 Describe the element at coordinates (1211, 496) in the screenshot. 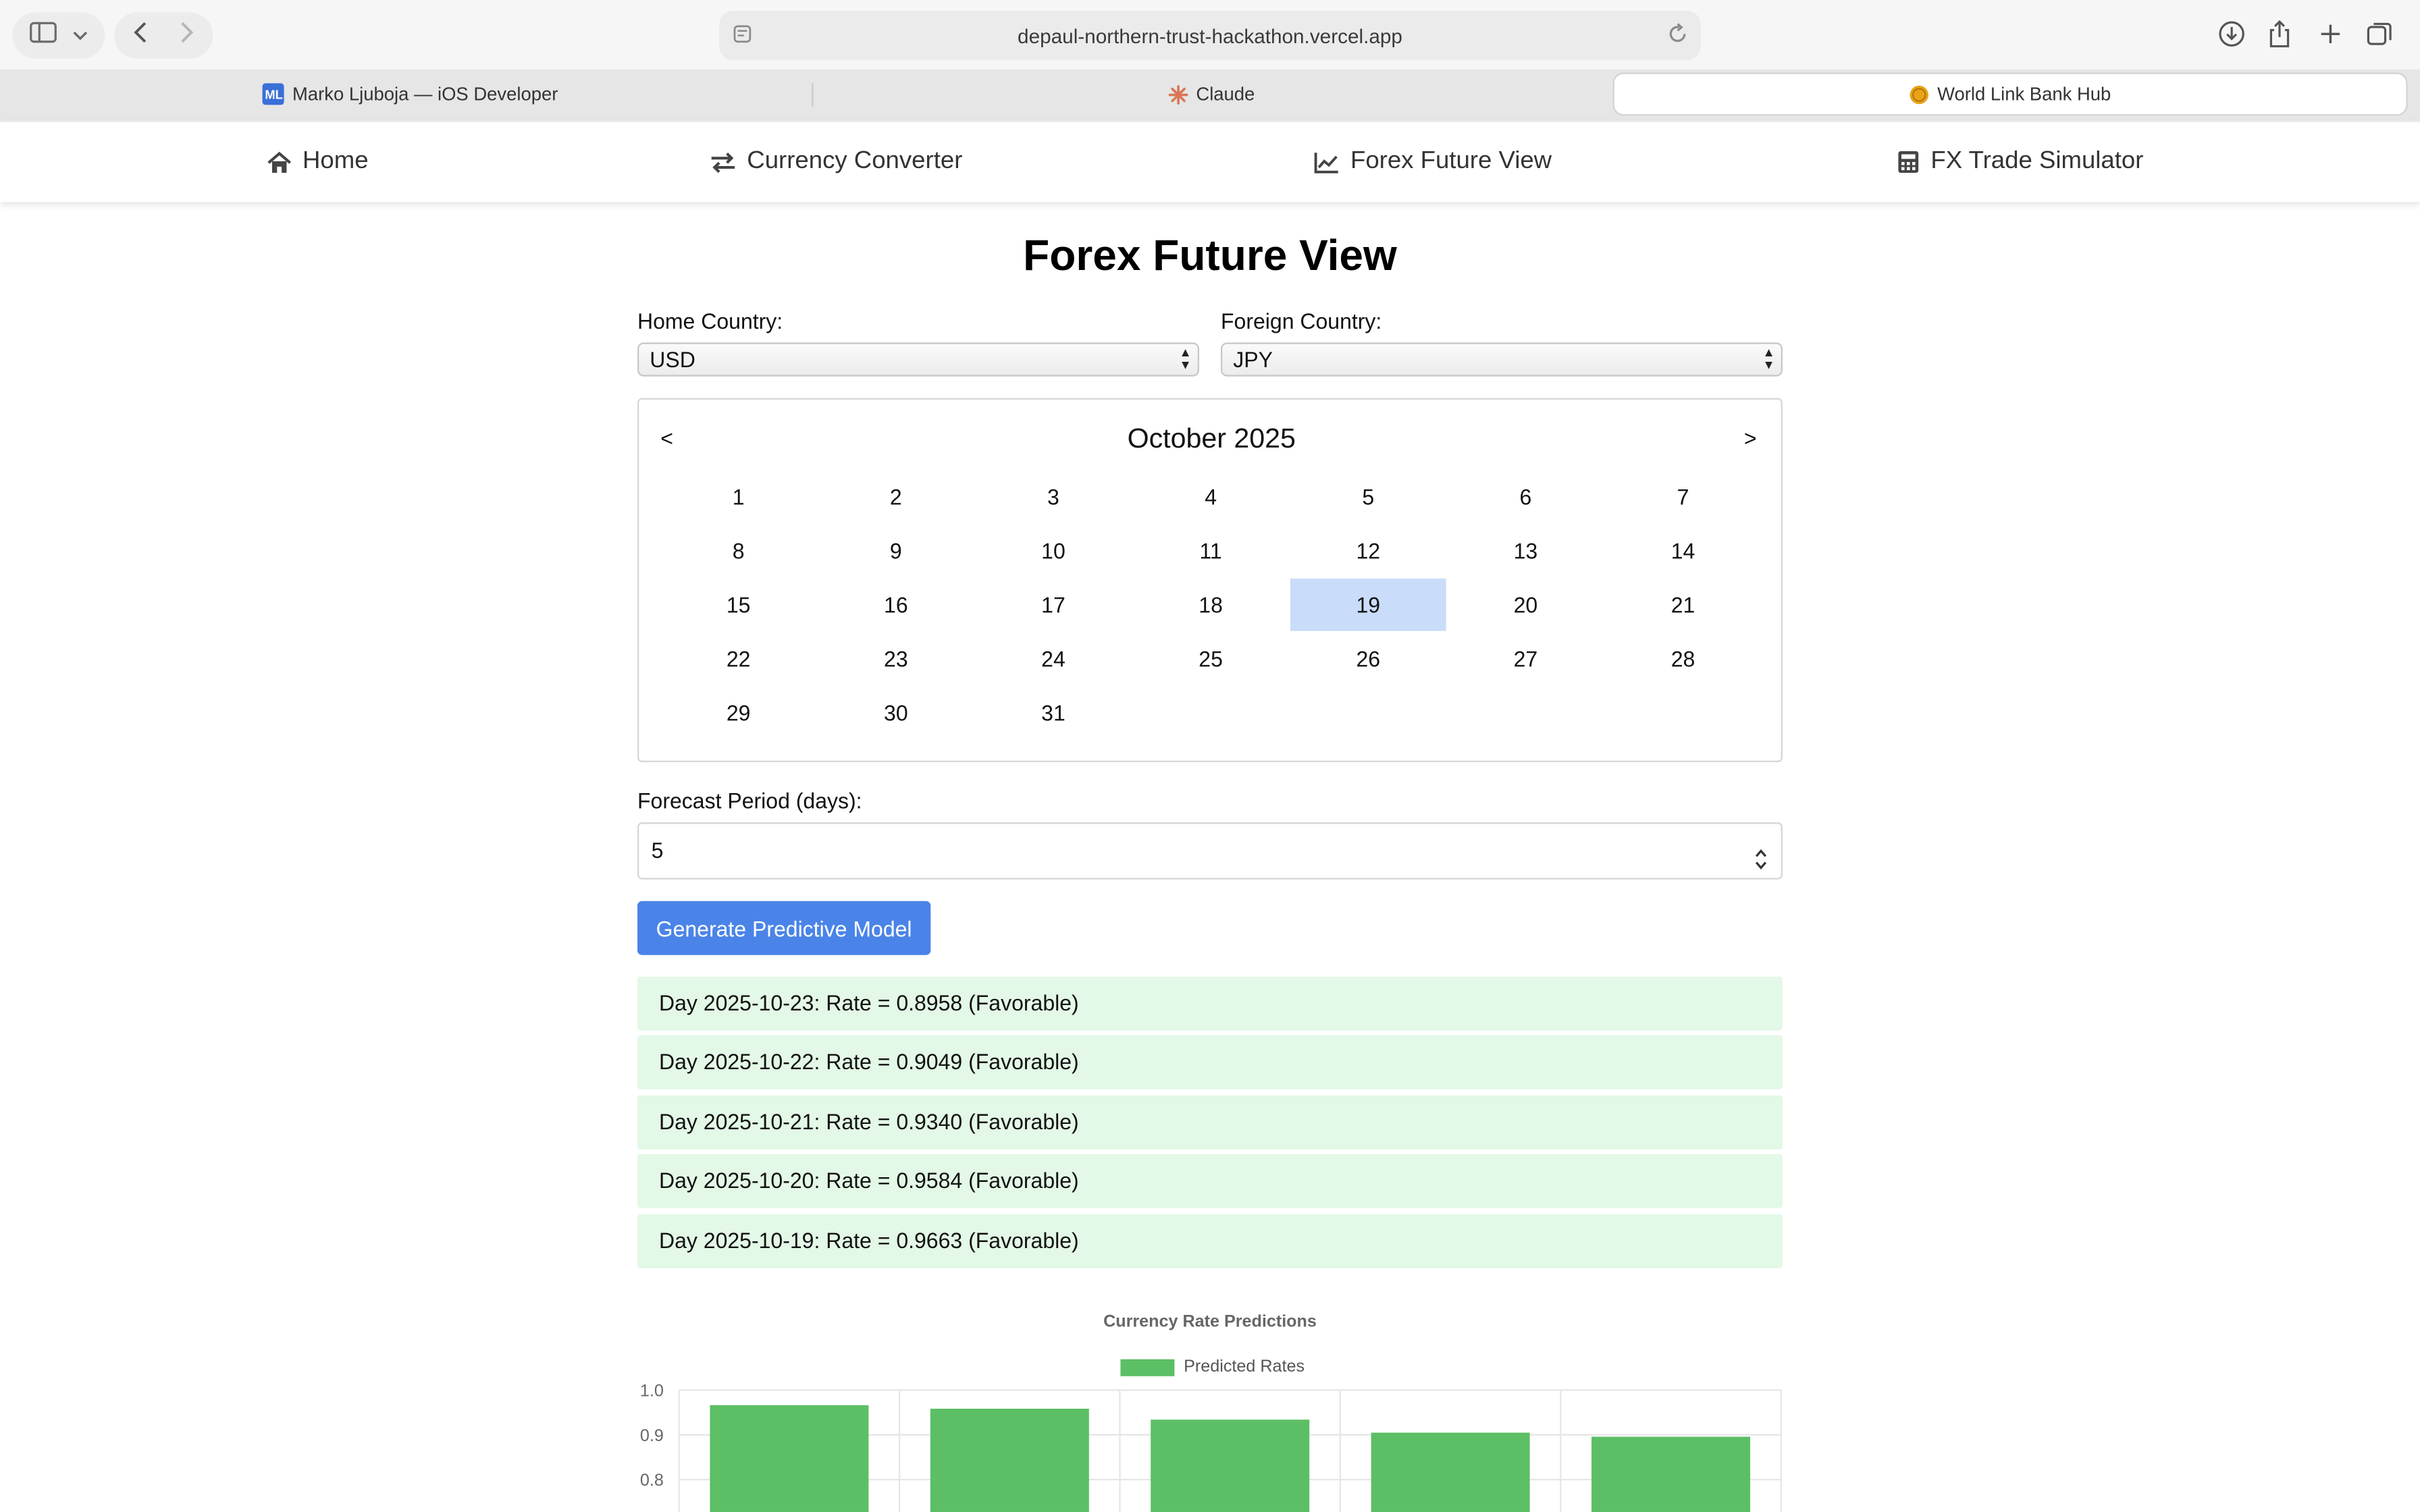

I see `calendar-day: 4` at that location.